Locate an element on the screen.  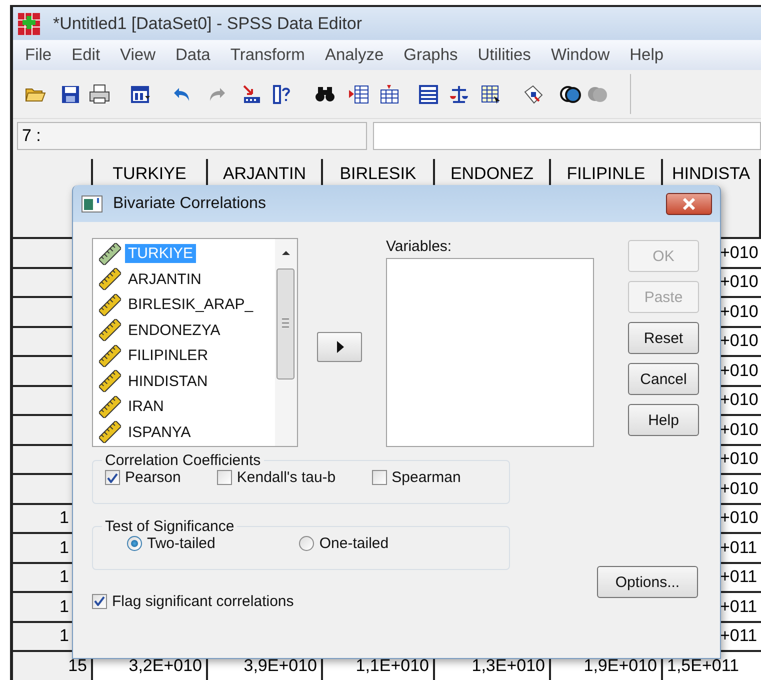
menu-item: Help is located at coordinates (647, 55).